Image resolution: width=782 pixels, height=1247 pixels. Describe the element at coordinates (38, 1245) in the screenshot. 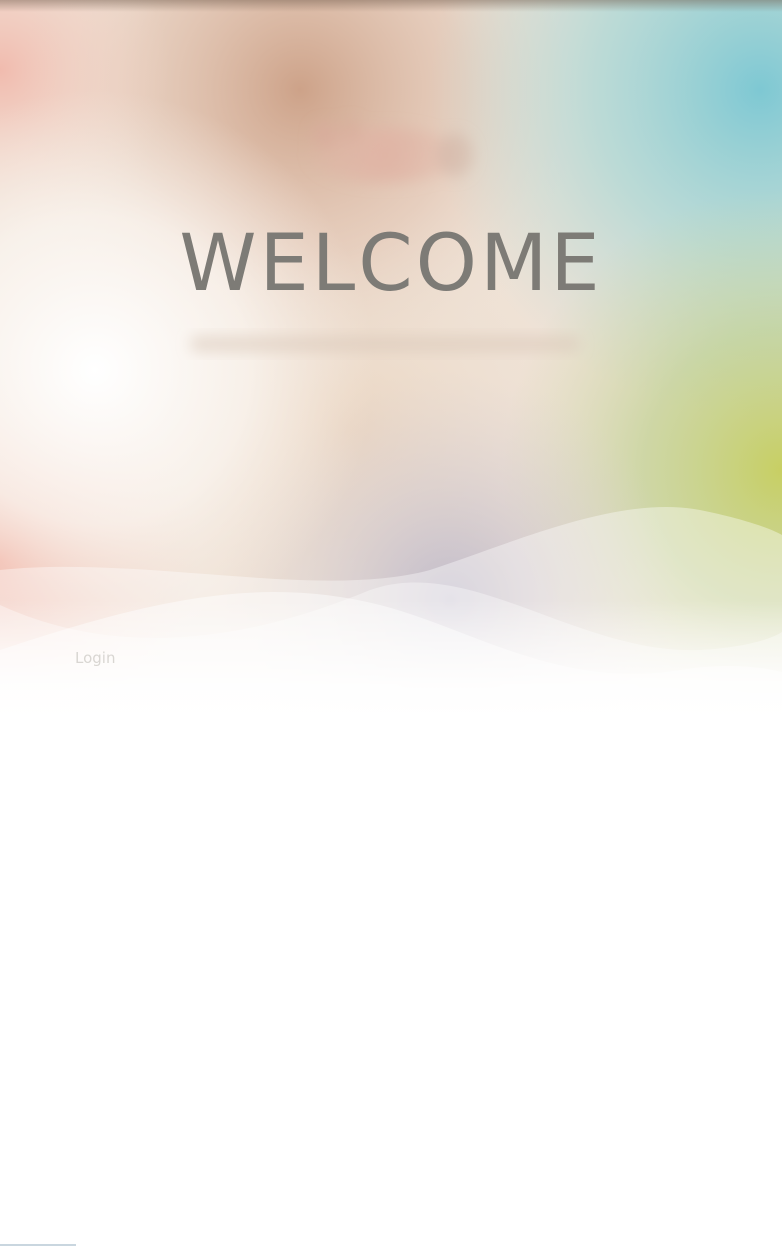

I see `footer-divider` at that location.